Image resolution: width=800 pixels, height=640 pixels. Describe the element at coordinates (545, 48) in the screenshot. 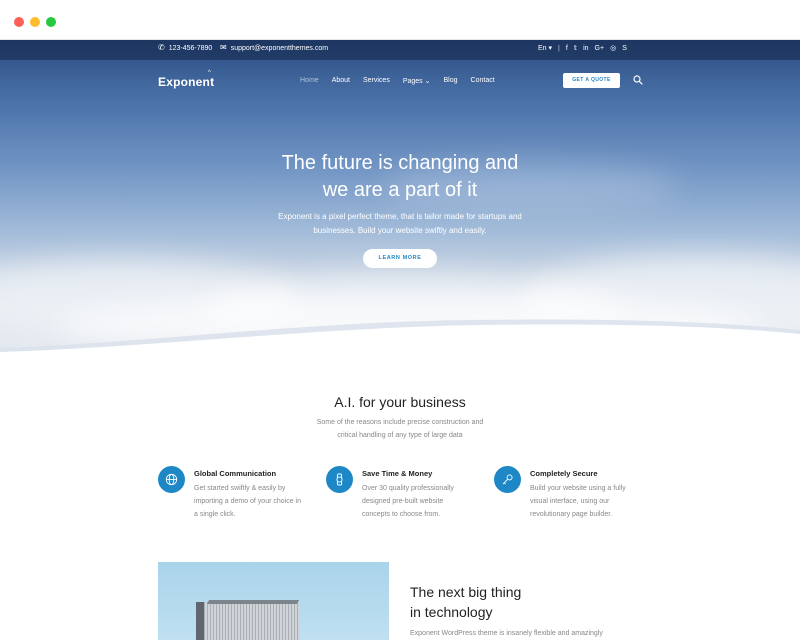

I see `language-selector: En ▾` at that location.